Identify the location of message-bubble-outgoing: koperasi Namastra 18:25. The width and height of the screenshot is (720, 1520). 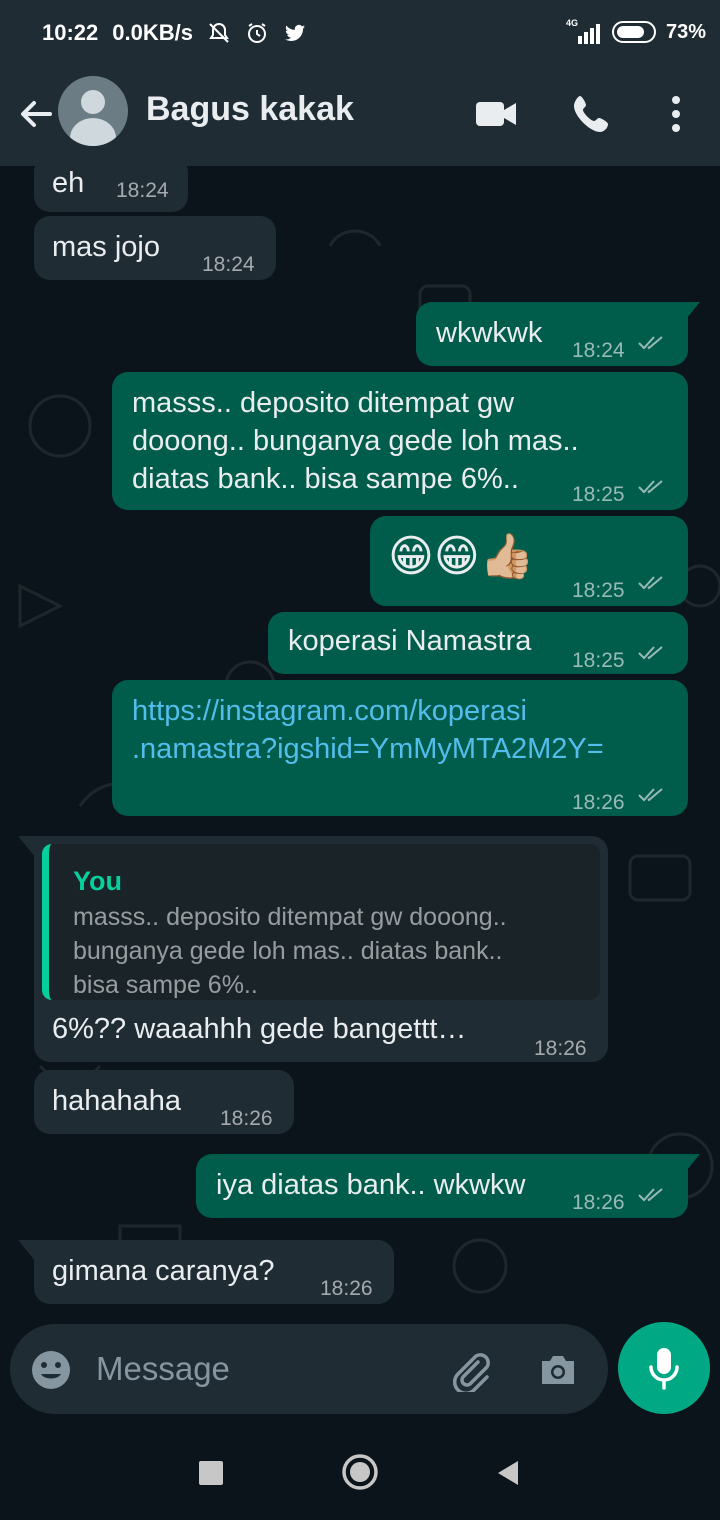
(478, 643).